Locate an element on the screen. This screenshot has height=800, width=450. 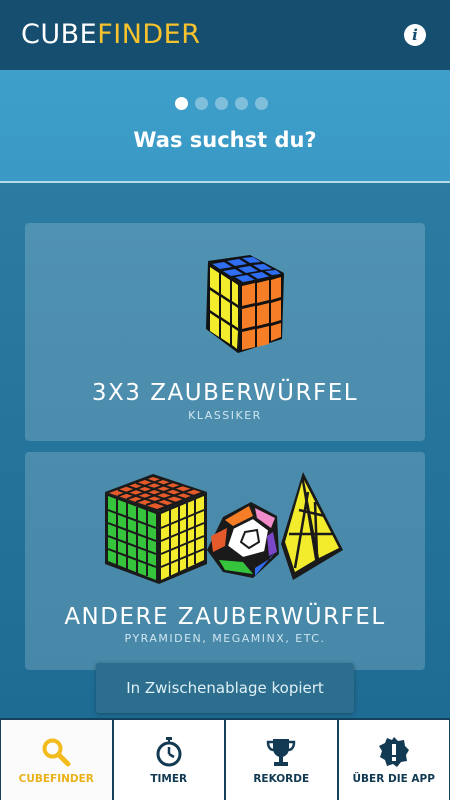
card-other-subtitle: PYRAMIDEN, MEGAMINX, ETC. is located at coordinates (225, 638).